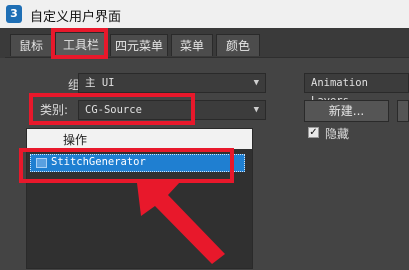  What do you see at coordinates (14, 14) in the screenshot?
I see `app-icon: 3` at bounding box center [14, 14].